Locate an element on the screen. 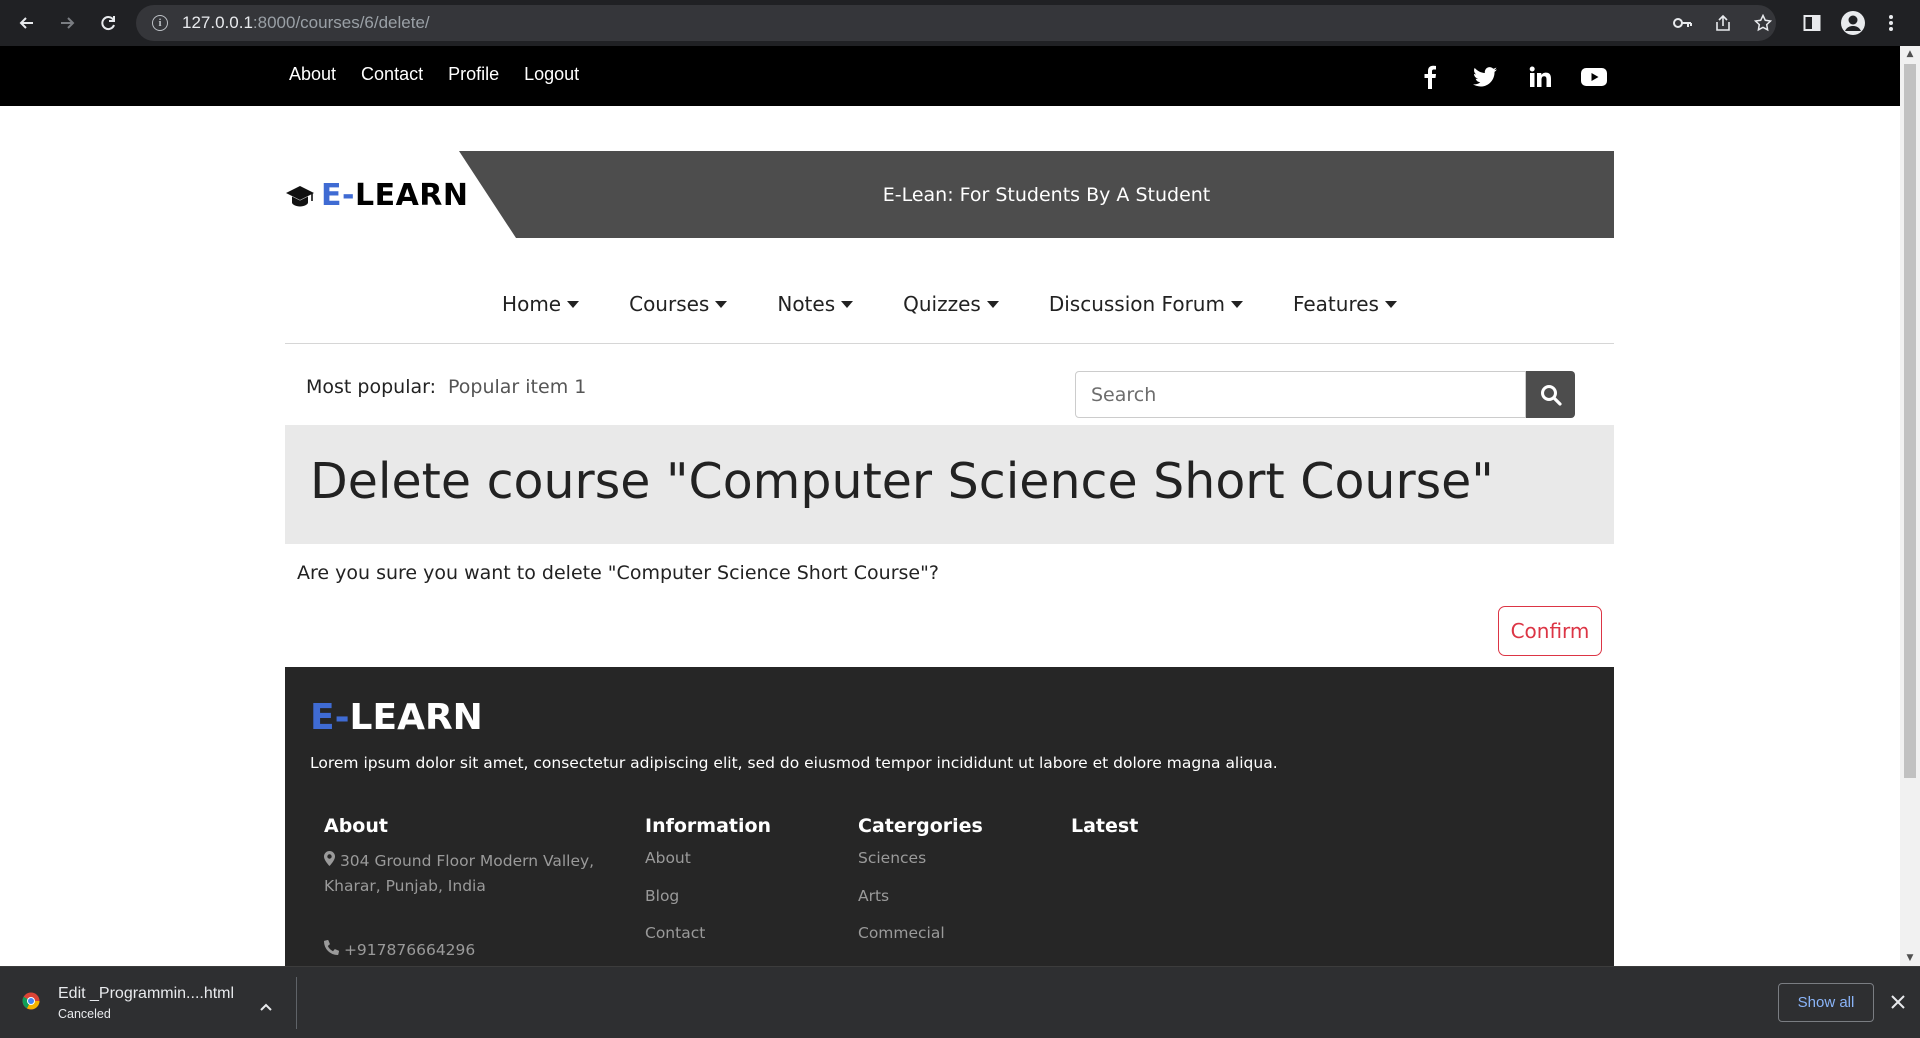 The height and width of the screenshot is (1038, 1920). download-item: Edit _Programmin....html Canceled is located at coordinates (159, 1003).